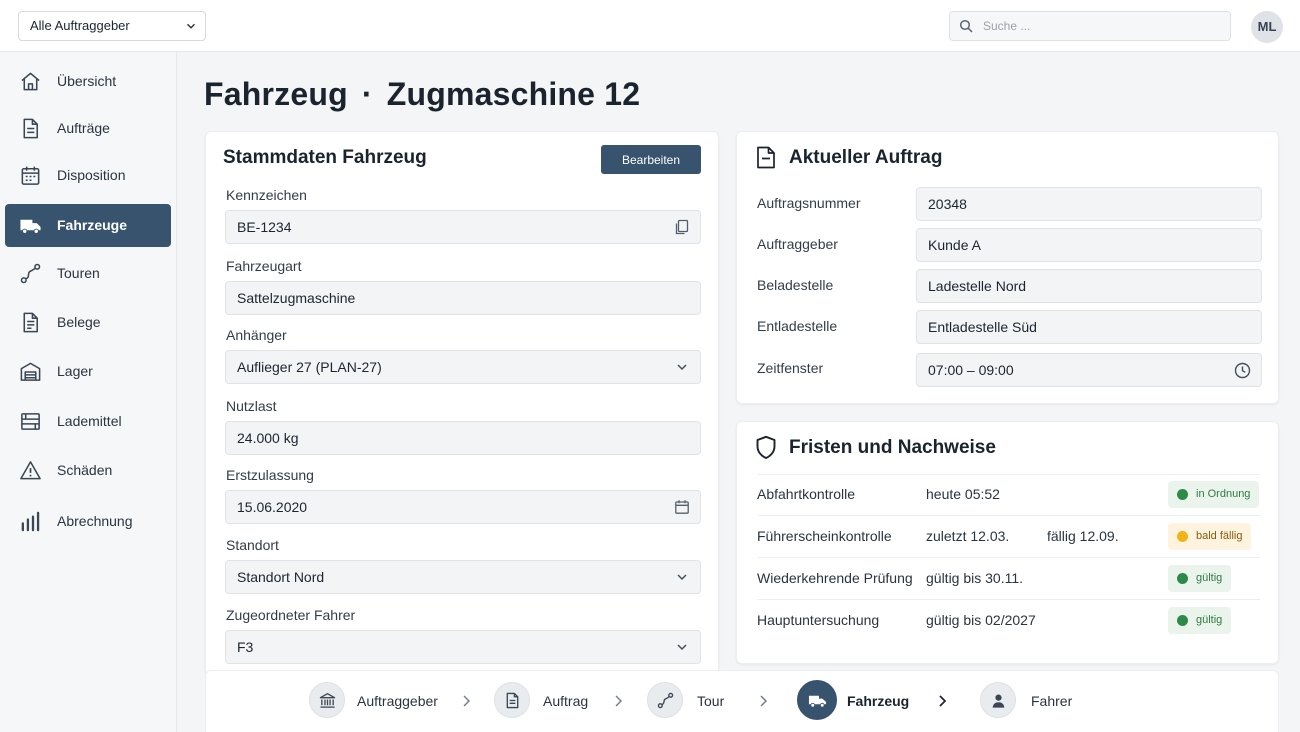 Image resolution: width=1300 pixels, height=732 pixels. What do you see at coordinates (88, 128) in the screenshot?
I see `sidebar-item-auftraege: Aufträge` at bounding box center [88, 128].